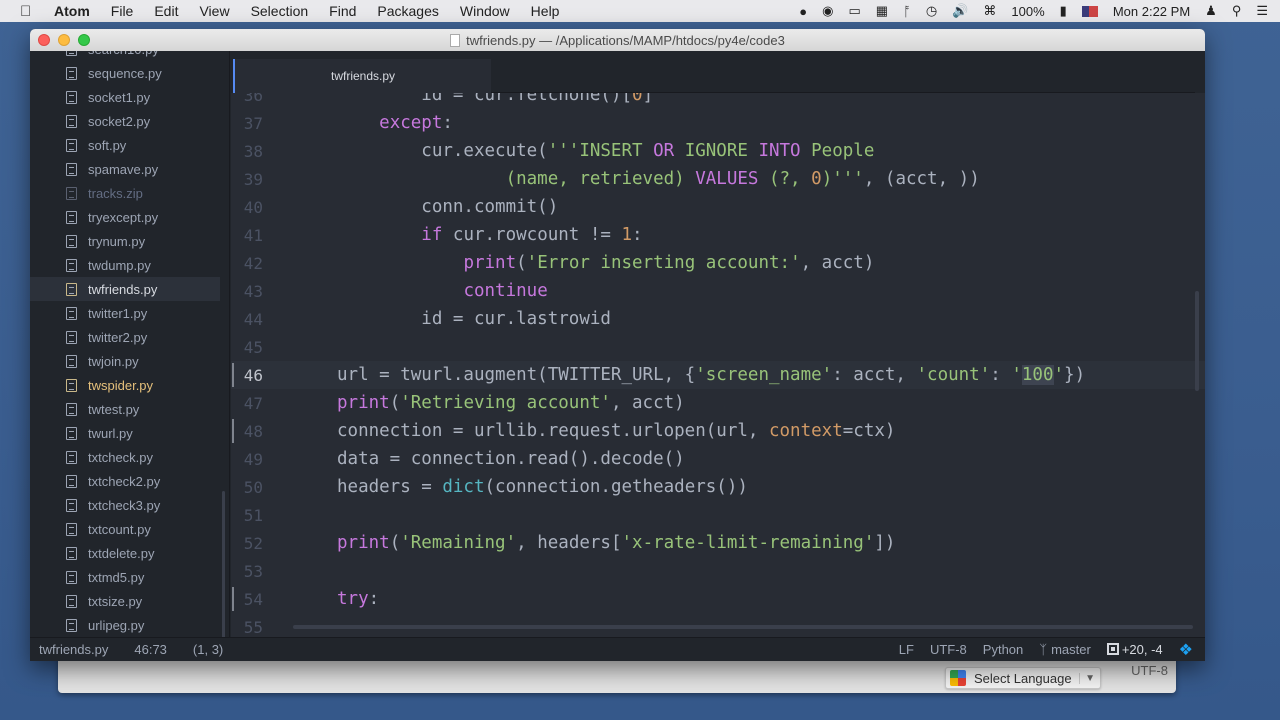  I want to click on status-line-ending: LF, so click(906, 649).